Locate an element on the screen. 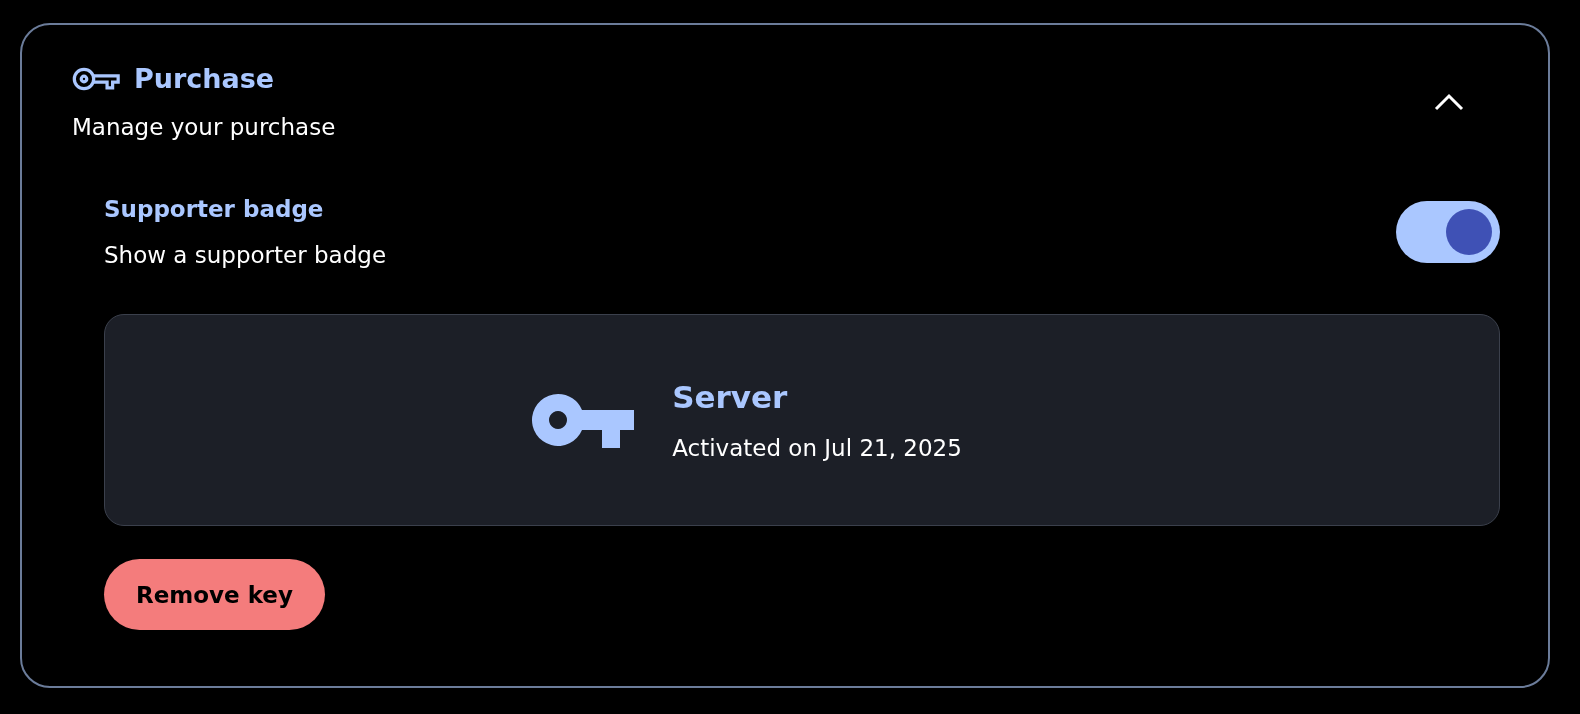 The height and width of the screenshot is (714, 1580). section-subtitle: Manage your purchase is located at coordinates (204, 127).